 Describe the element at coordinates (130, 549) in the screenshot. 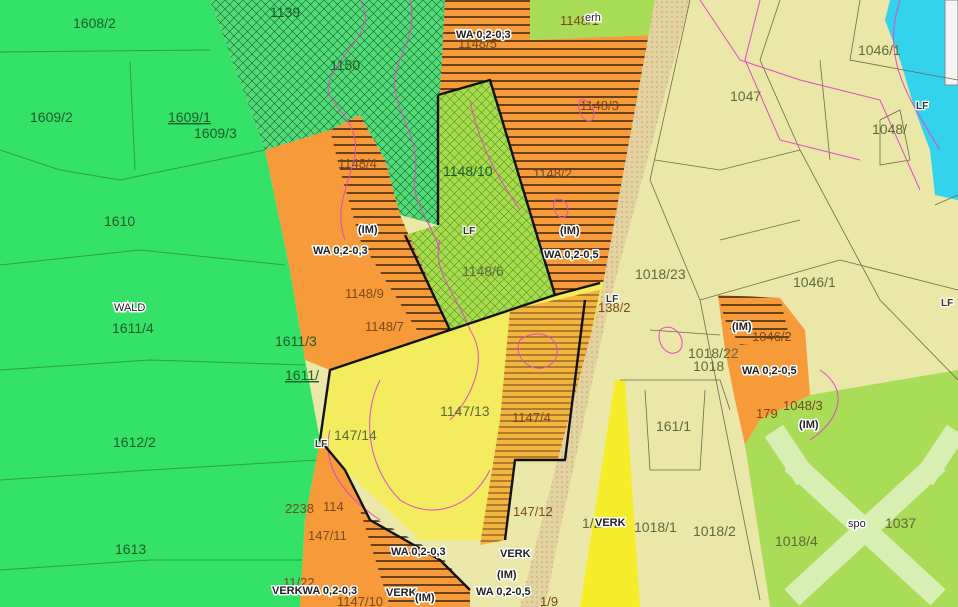

I see `parcel-label: 1613` at that location.